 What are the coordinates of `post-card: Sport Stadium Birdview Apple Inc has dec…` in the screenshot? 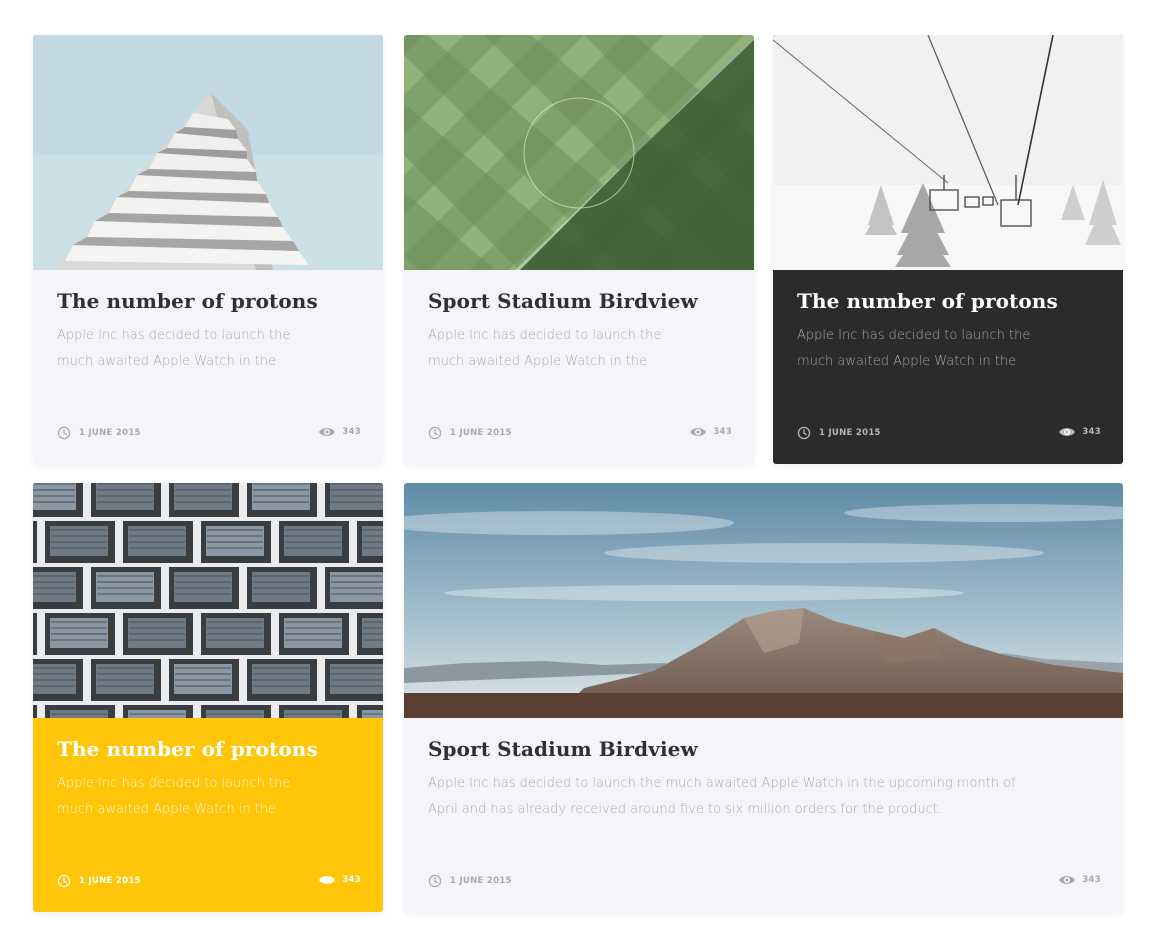 It's located at (579, 249).